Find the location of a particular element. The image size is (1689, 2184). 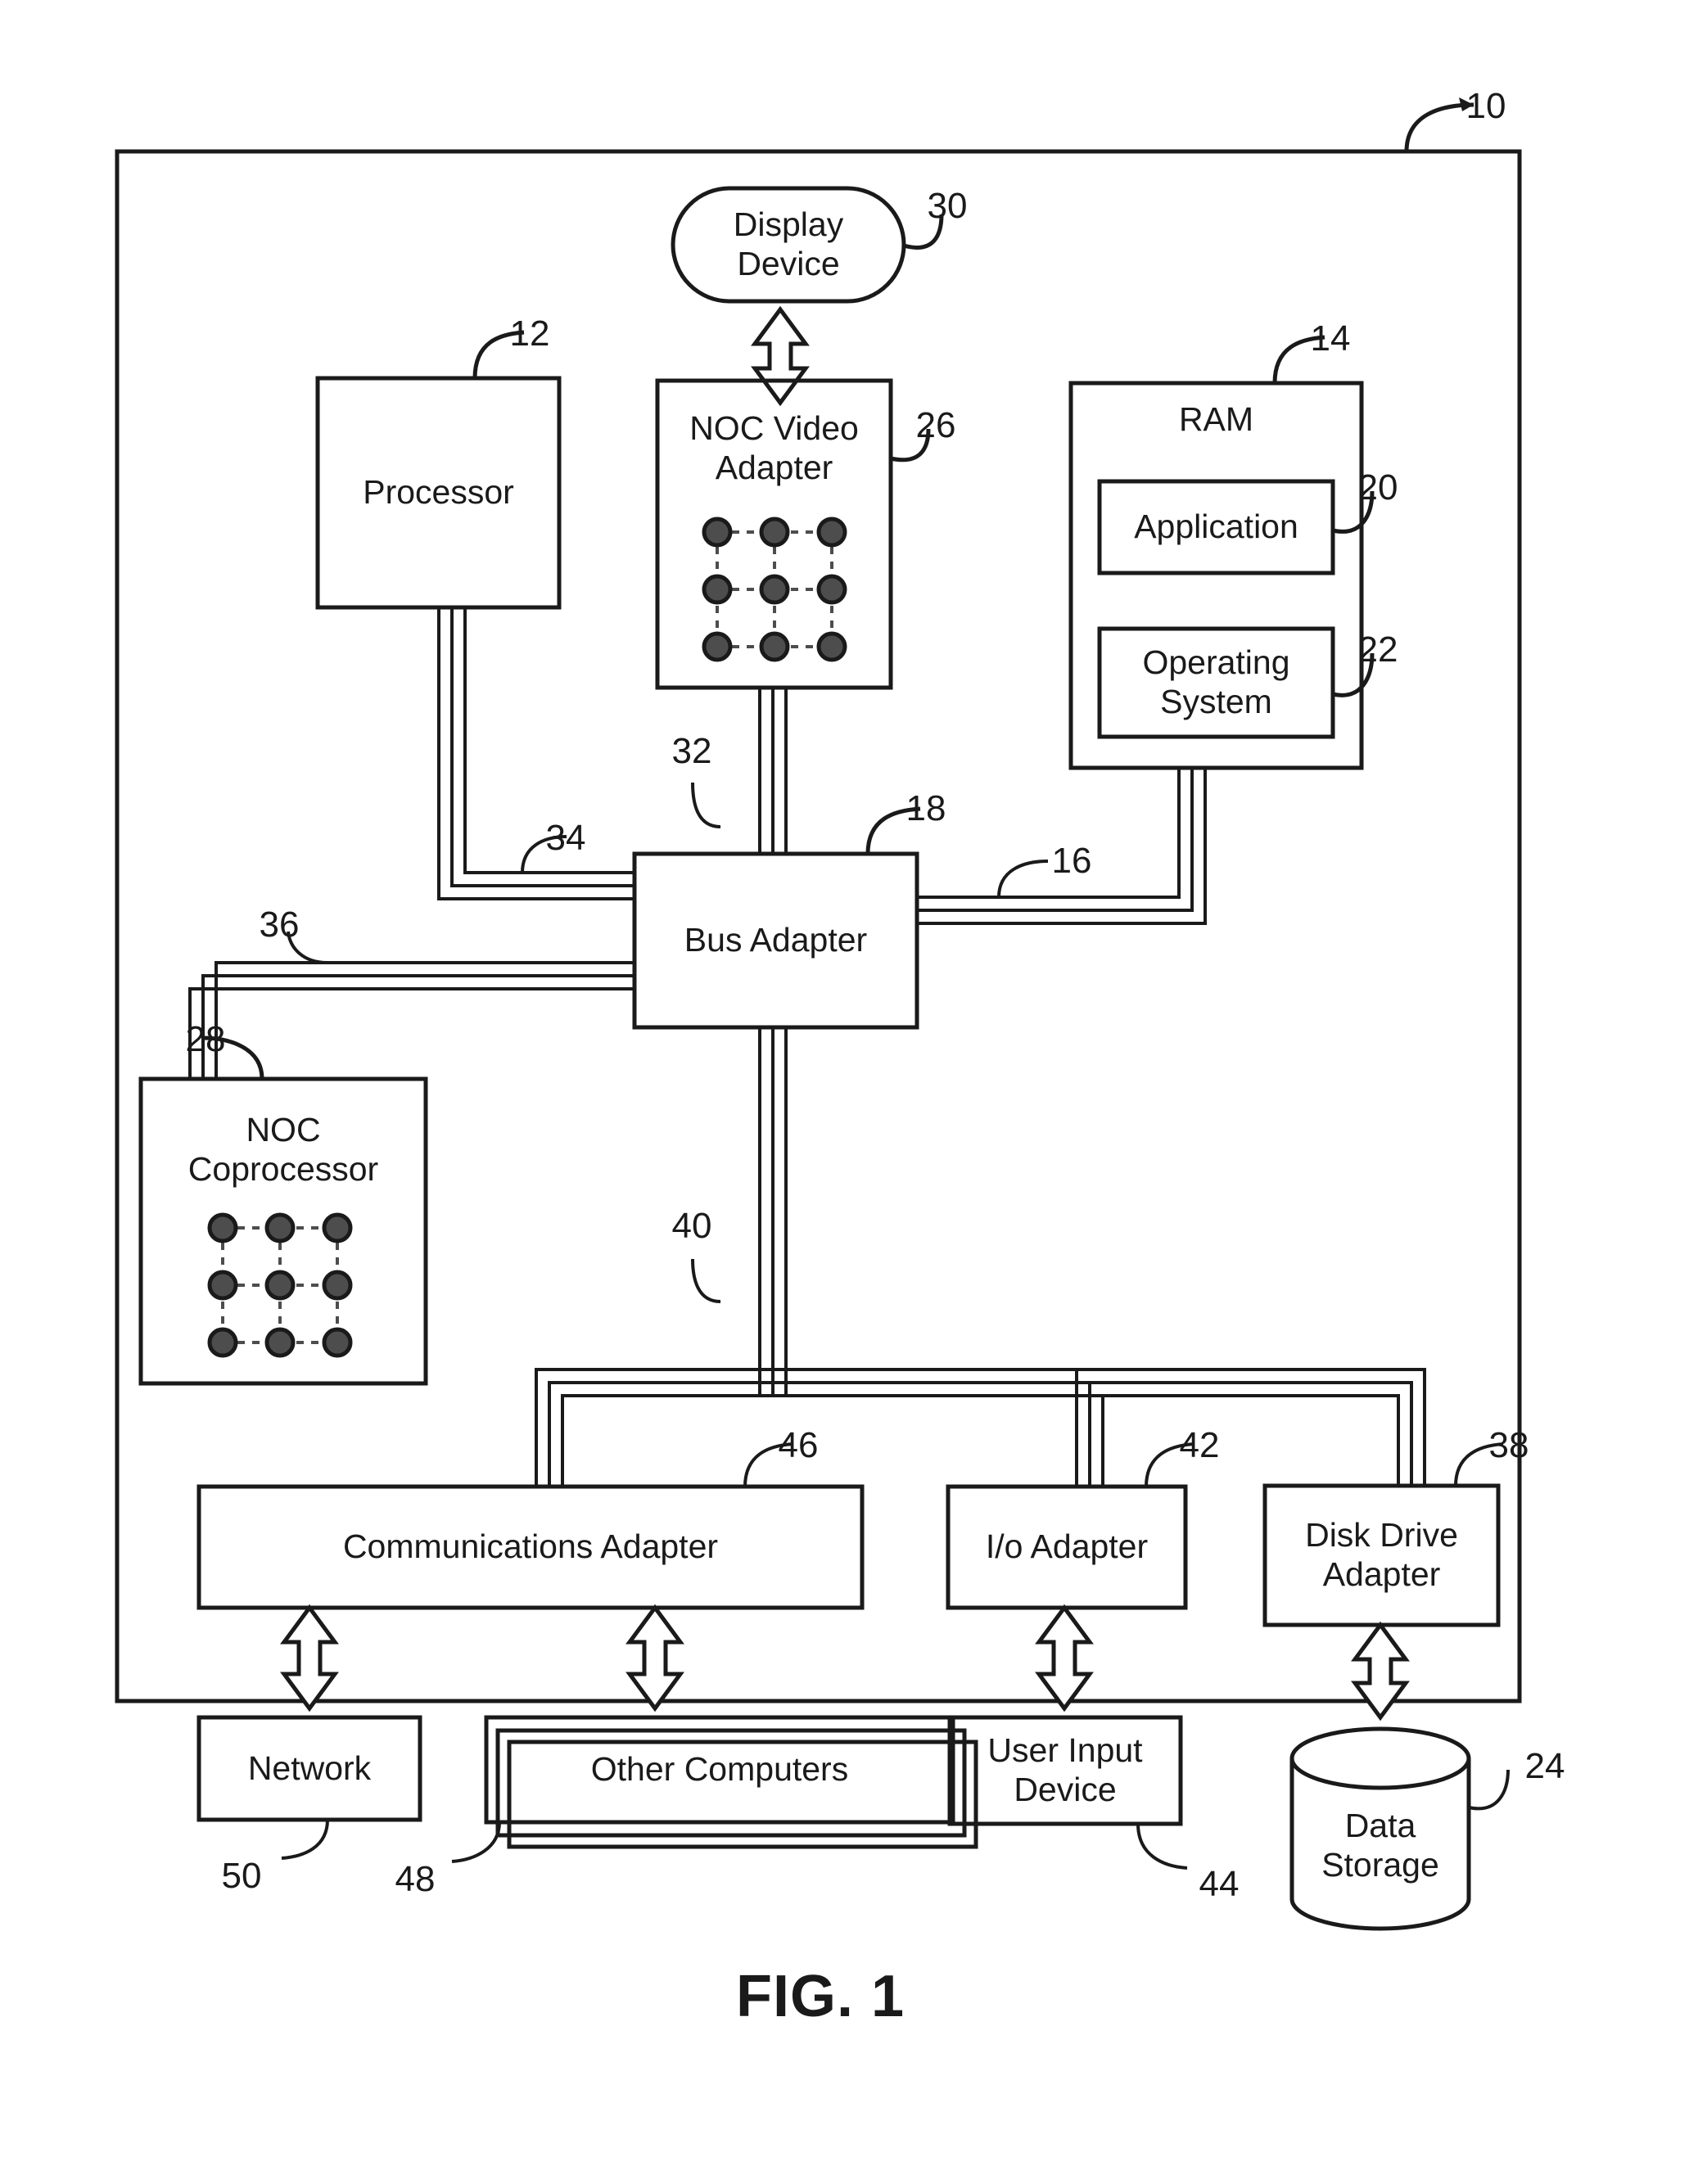

bus-adapter-shape is located at coordinates (775, 941).